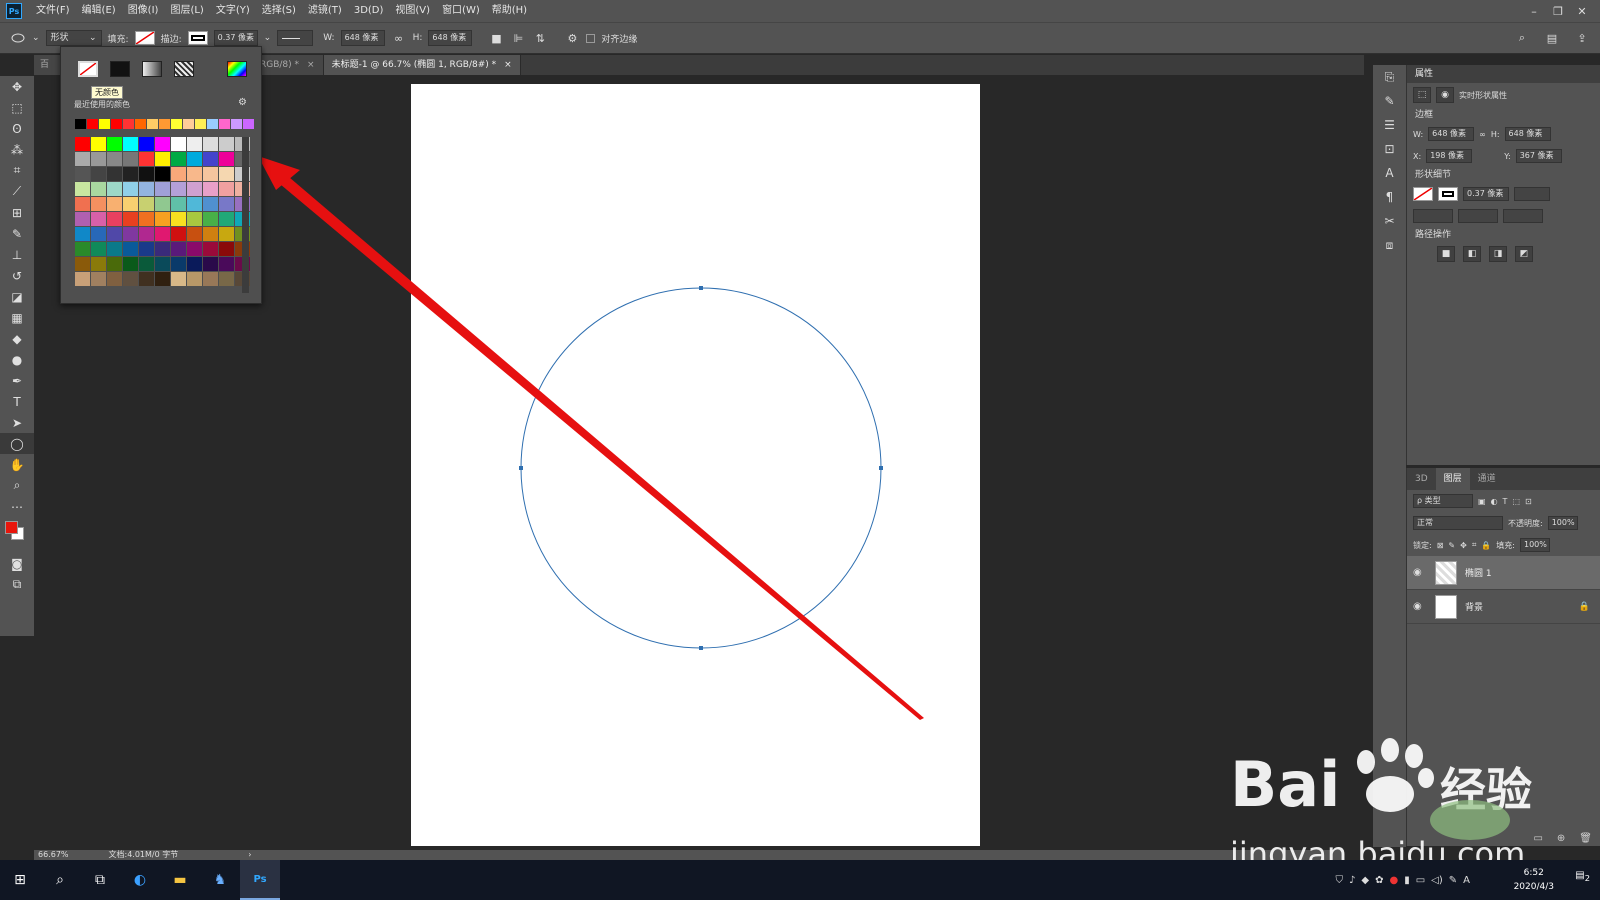 The width and height of the screenshot is (1600, 900). Describe the element at coordinates (1389, 173) in the screenshot. I see `character-icon: A` at that location.